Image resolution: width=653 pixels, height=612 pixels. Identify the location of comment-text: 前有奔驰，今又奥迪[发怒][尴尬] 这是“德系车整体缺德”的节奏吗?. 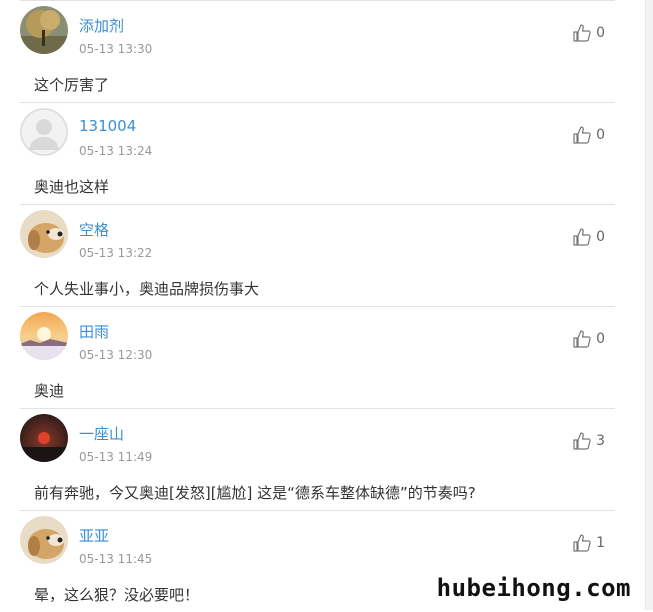
(255, 493).